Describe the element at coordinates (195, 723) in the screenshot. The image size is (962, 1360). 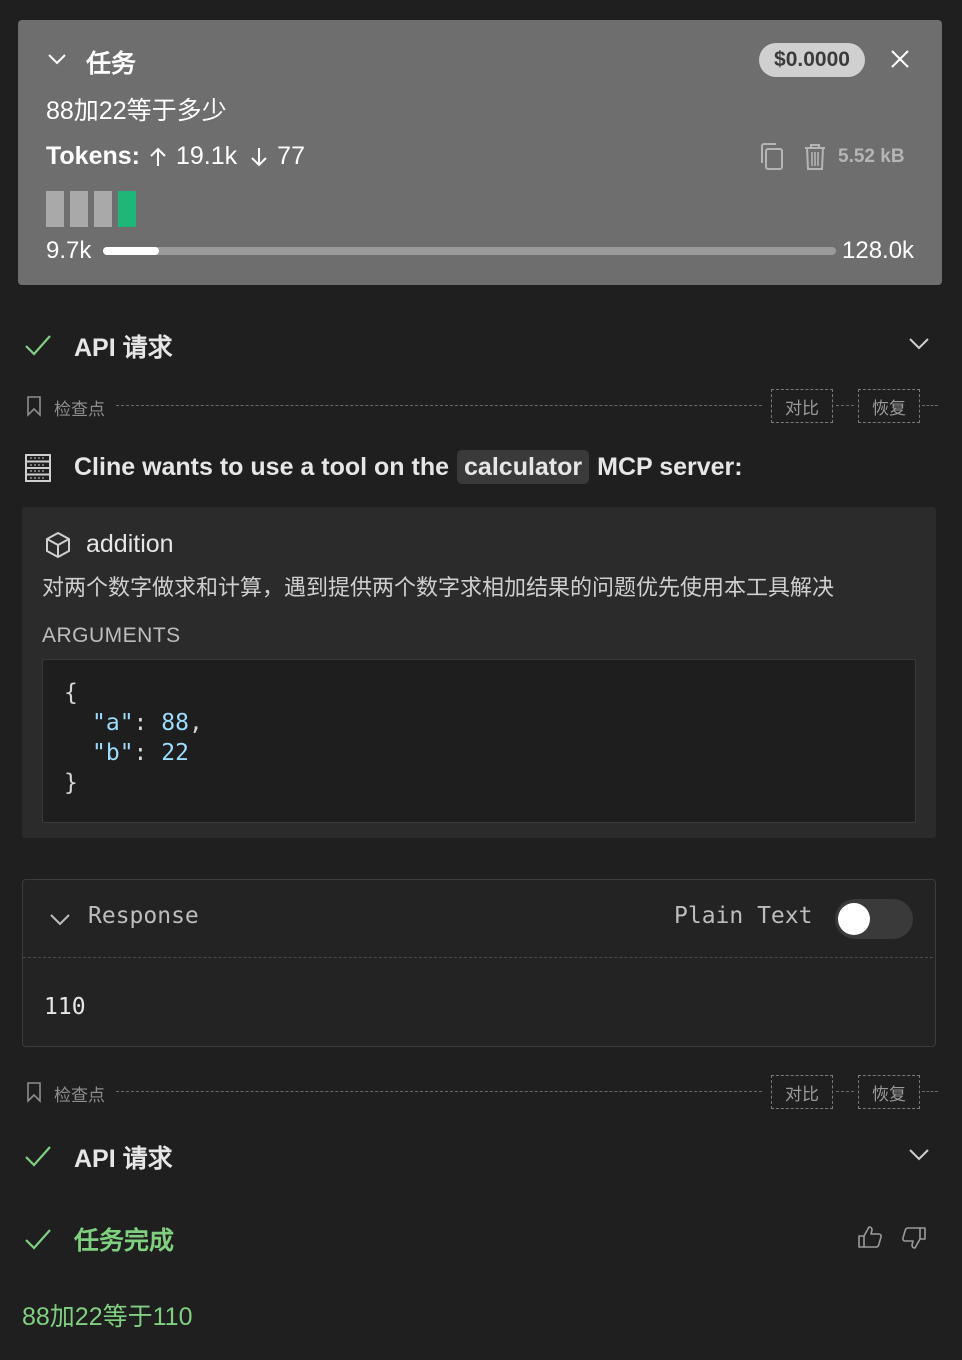
I see `code-comma: ,` at that location.